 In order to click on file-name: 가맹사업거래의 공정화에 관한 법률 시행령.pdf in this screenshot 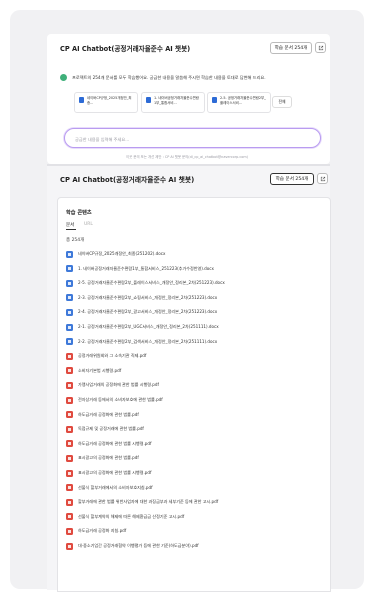, I will do `click(118, 385)`.